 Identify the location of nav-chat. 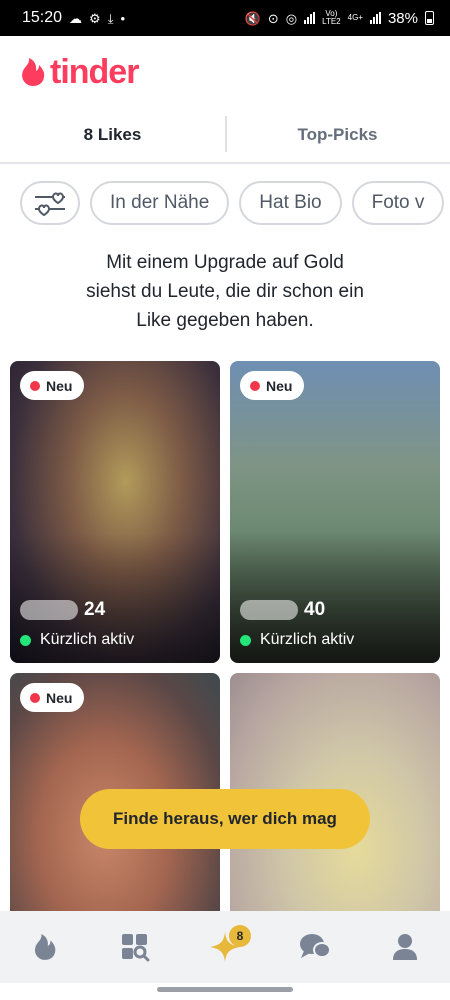
(315, 947).